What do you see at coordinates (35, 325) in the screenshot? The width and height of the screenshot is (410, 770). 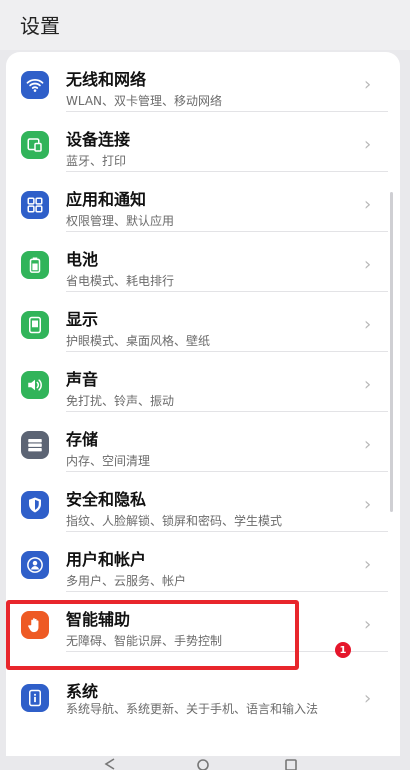 I see `display-icon` at bounding box center [35, 325].